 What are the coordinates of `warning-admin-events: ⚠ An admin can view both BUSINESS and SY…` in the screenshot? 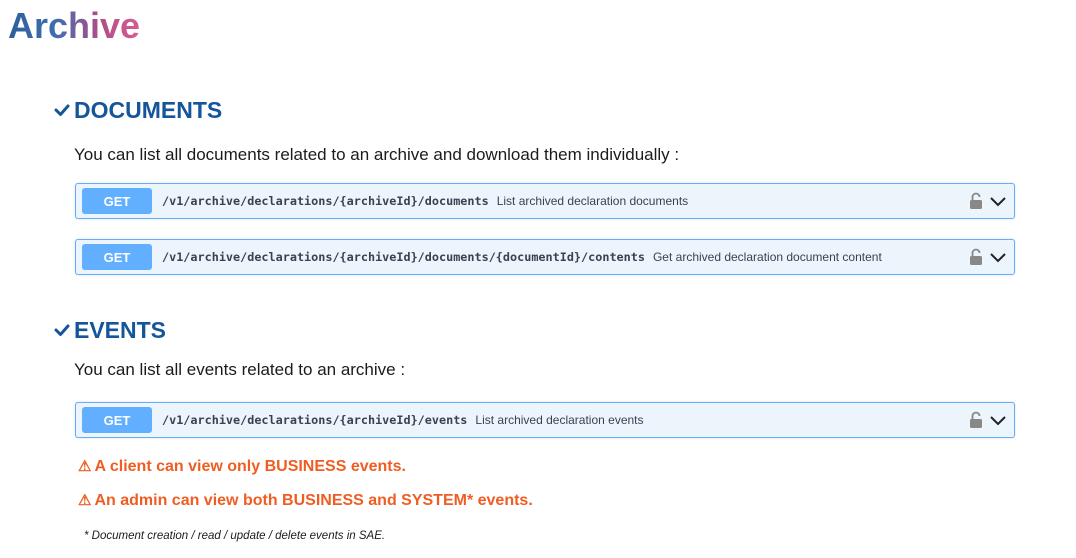 It's located at (305, 501).